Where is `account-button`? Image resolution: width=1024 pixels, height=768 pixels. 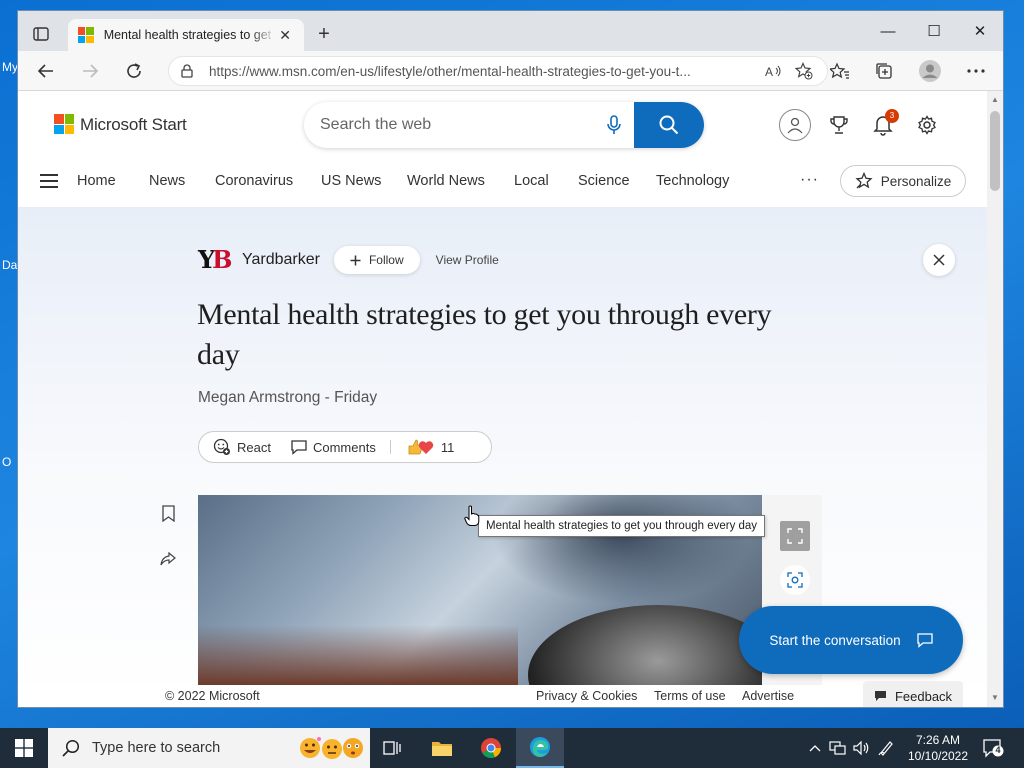
account-button is located at coordinates (795, 125).